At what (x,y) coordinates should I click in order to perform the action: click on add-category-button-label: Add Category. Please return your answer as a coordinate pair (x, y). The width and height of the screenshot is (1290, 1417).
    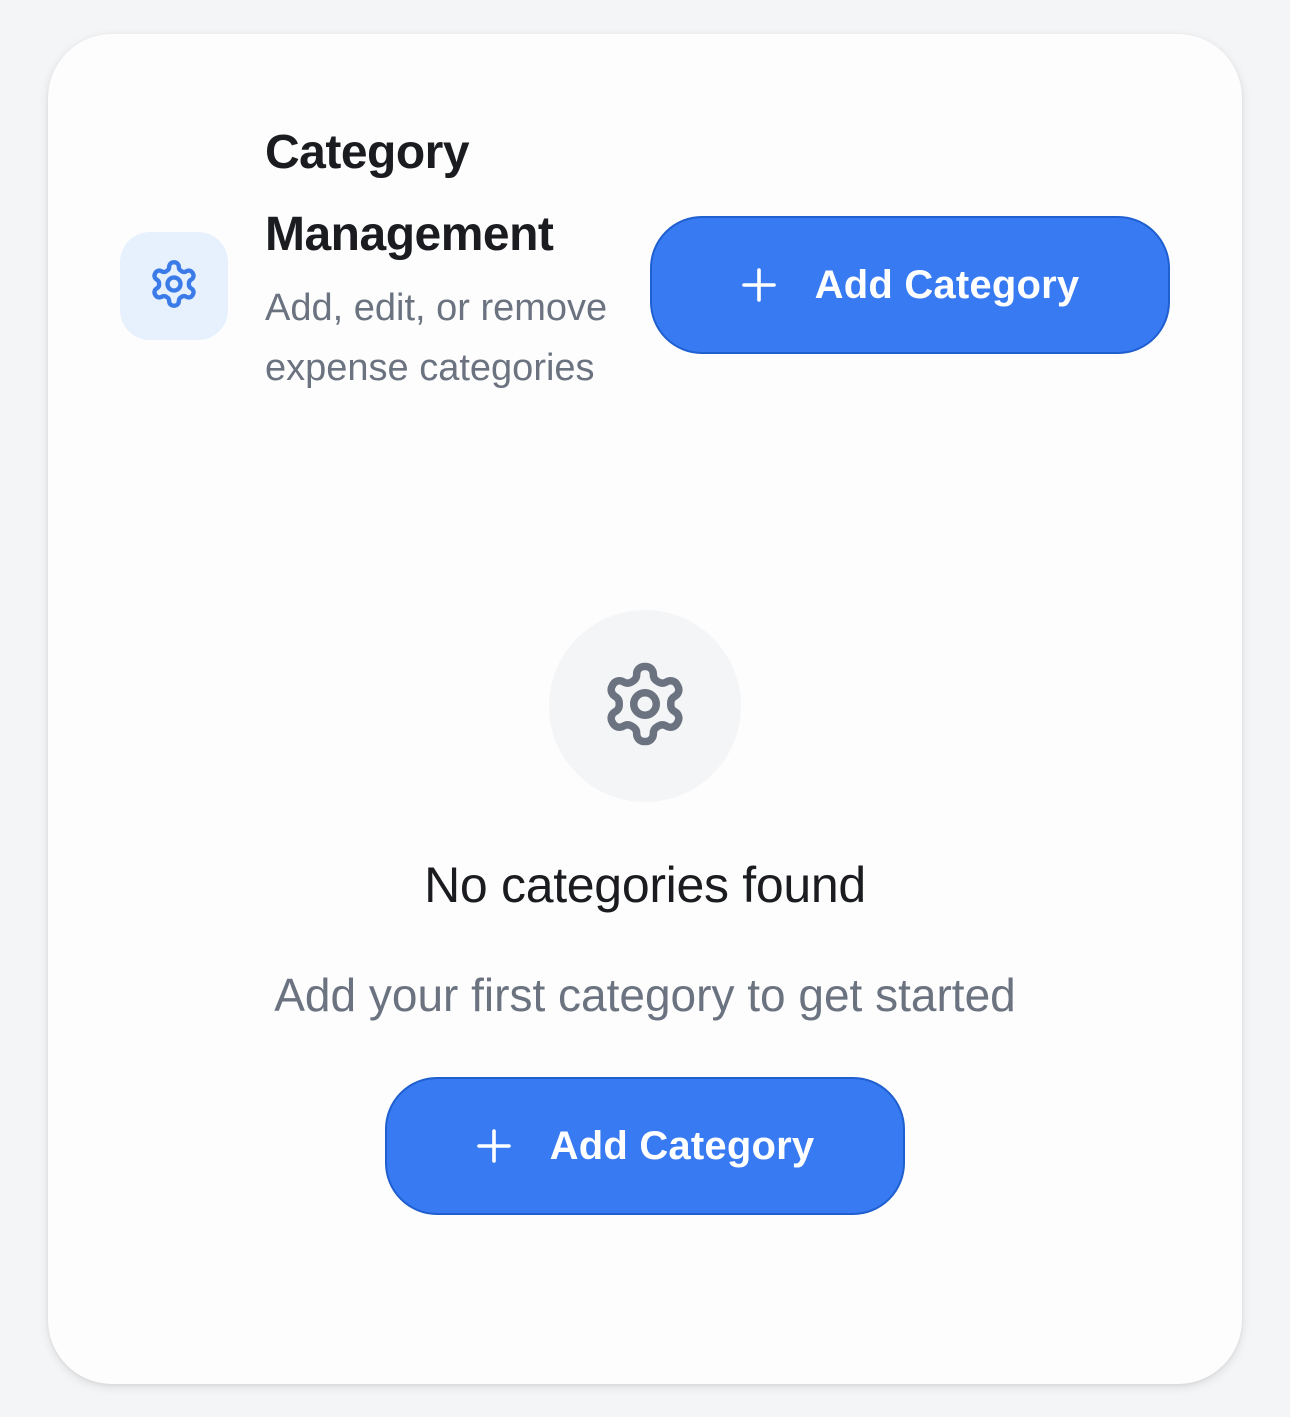
    Looking at the image, I should click on (947, 284).